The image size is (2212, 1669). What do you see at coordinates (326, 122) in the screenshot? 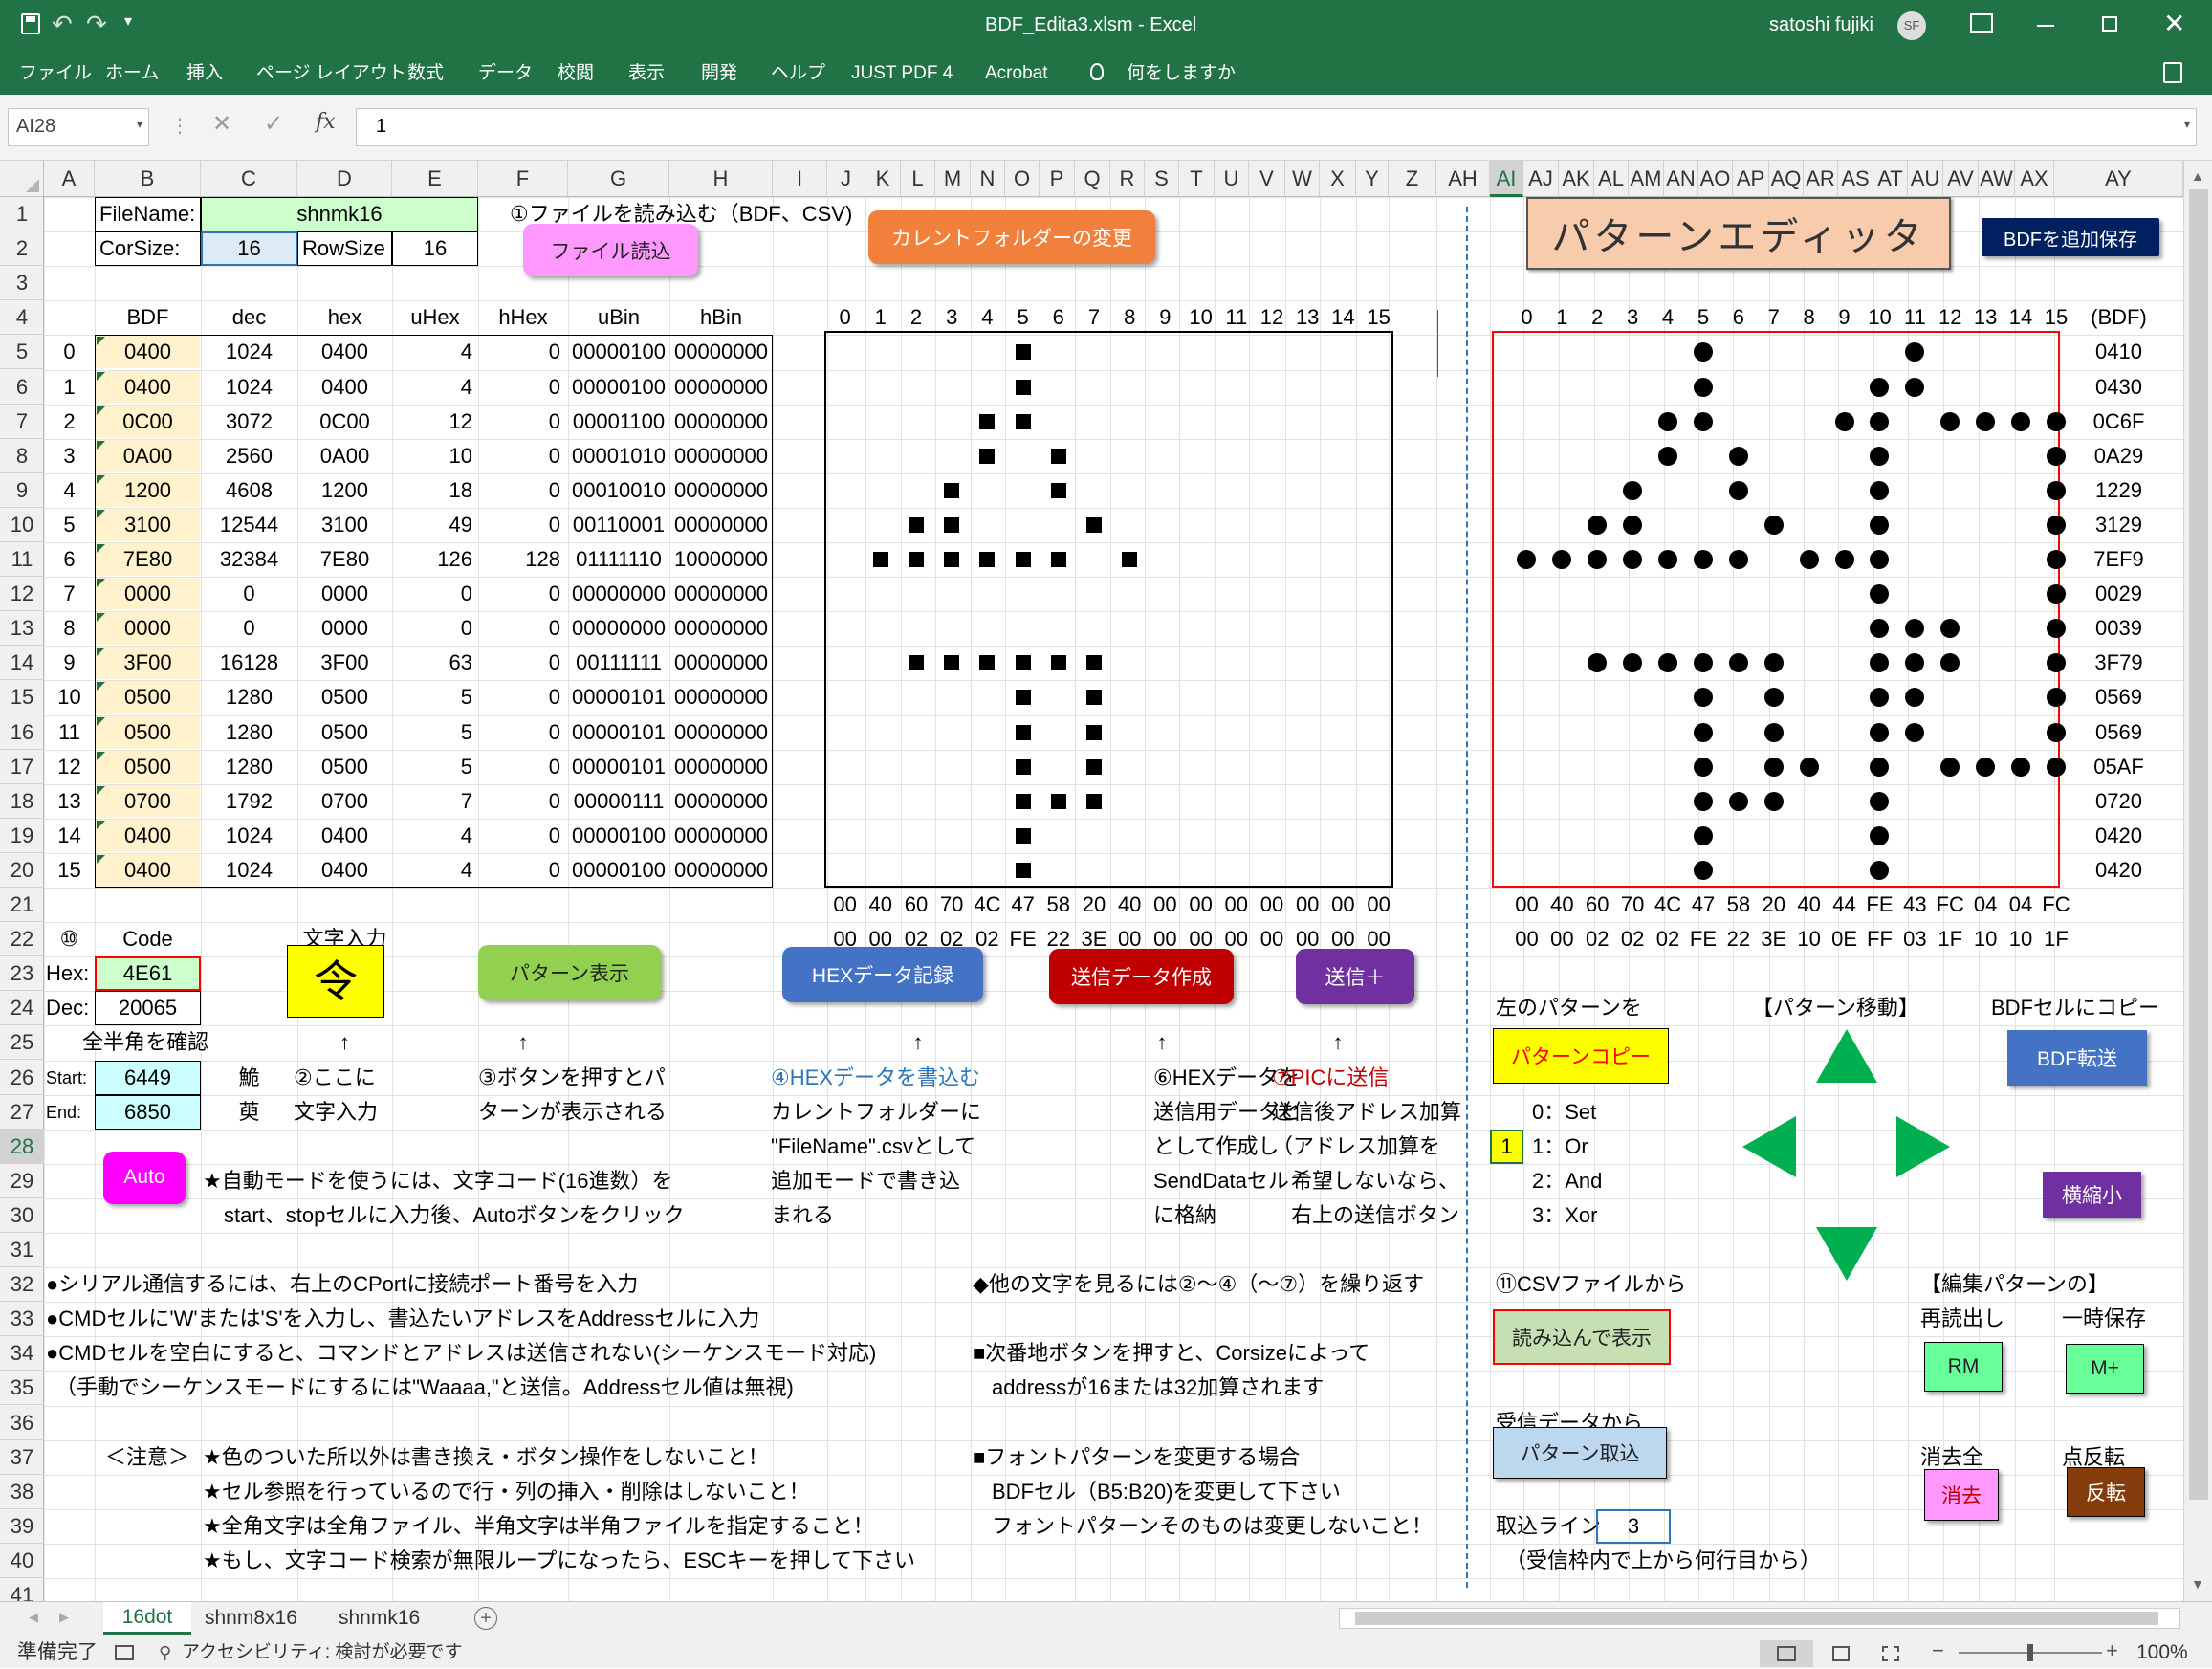
I see `insert-function-icon: fx` at bounding box center [326, 122].